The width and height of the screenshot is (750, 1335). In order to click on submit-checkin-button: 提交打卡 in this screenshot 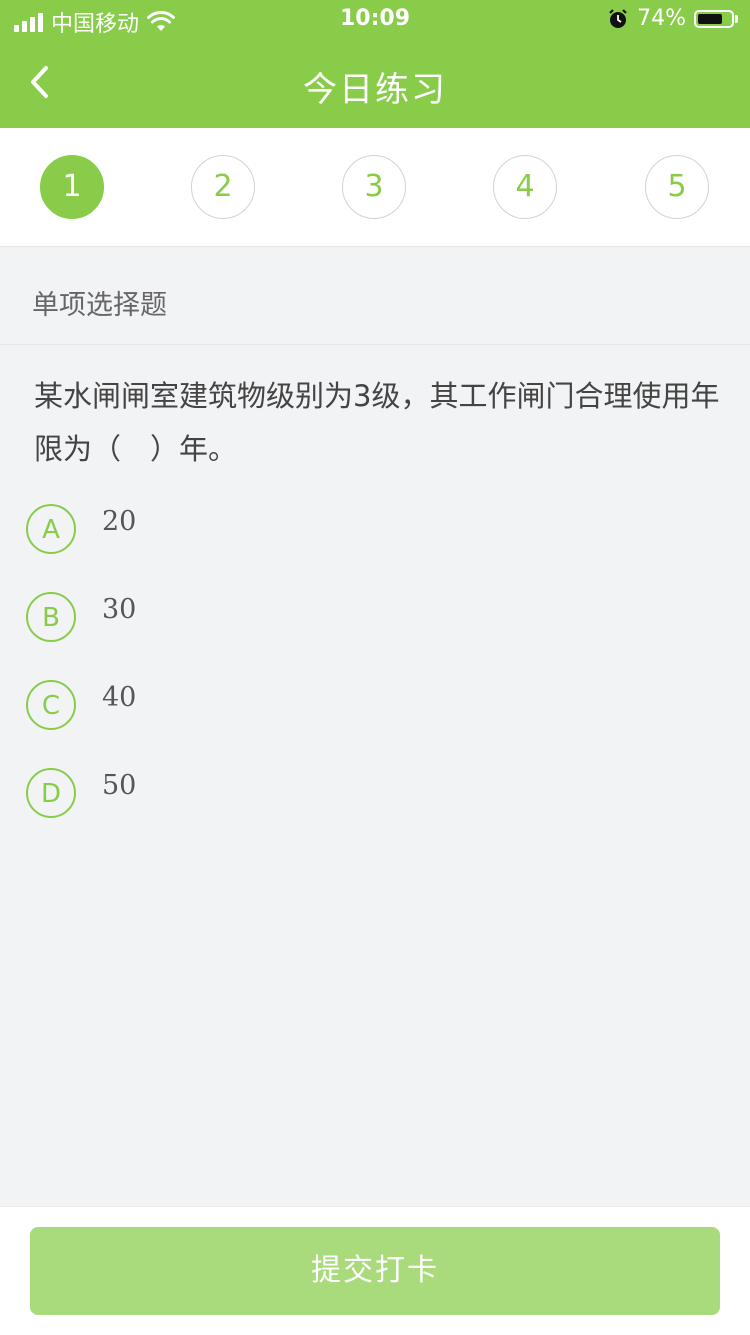, I will do `click(375, 1271)`.